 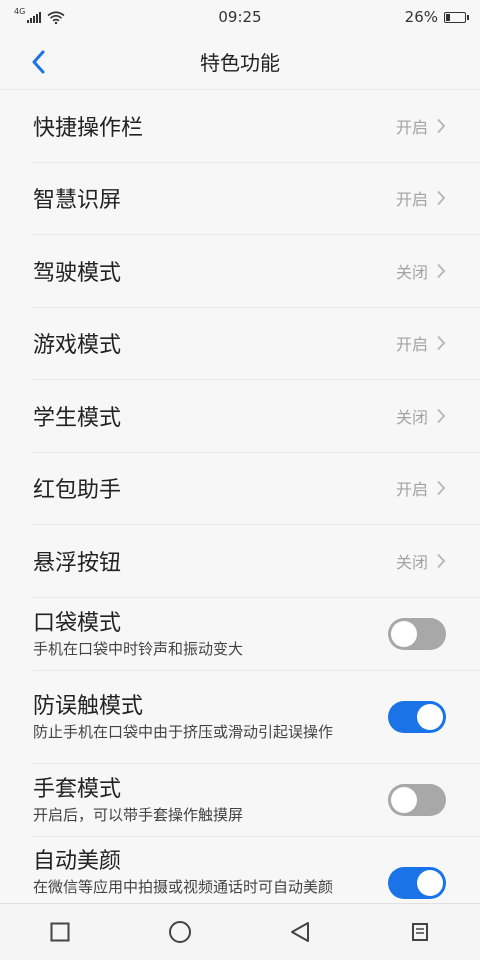 I want to click on square-icon, so click(x=60, y=932).